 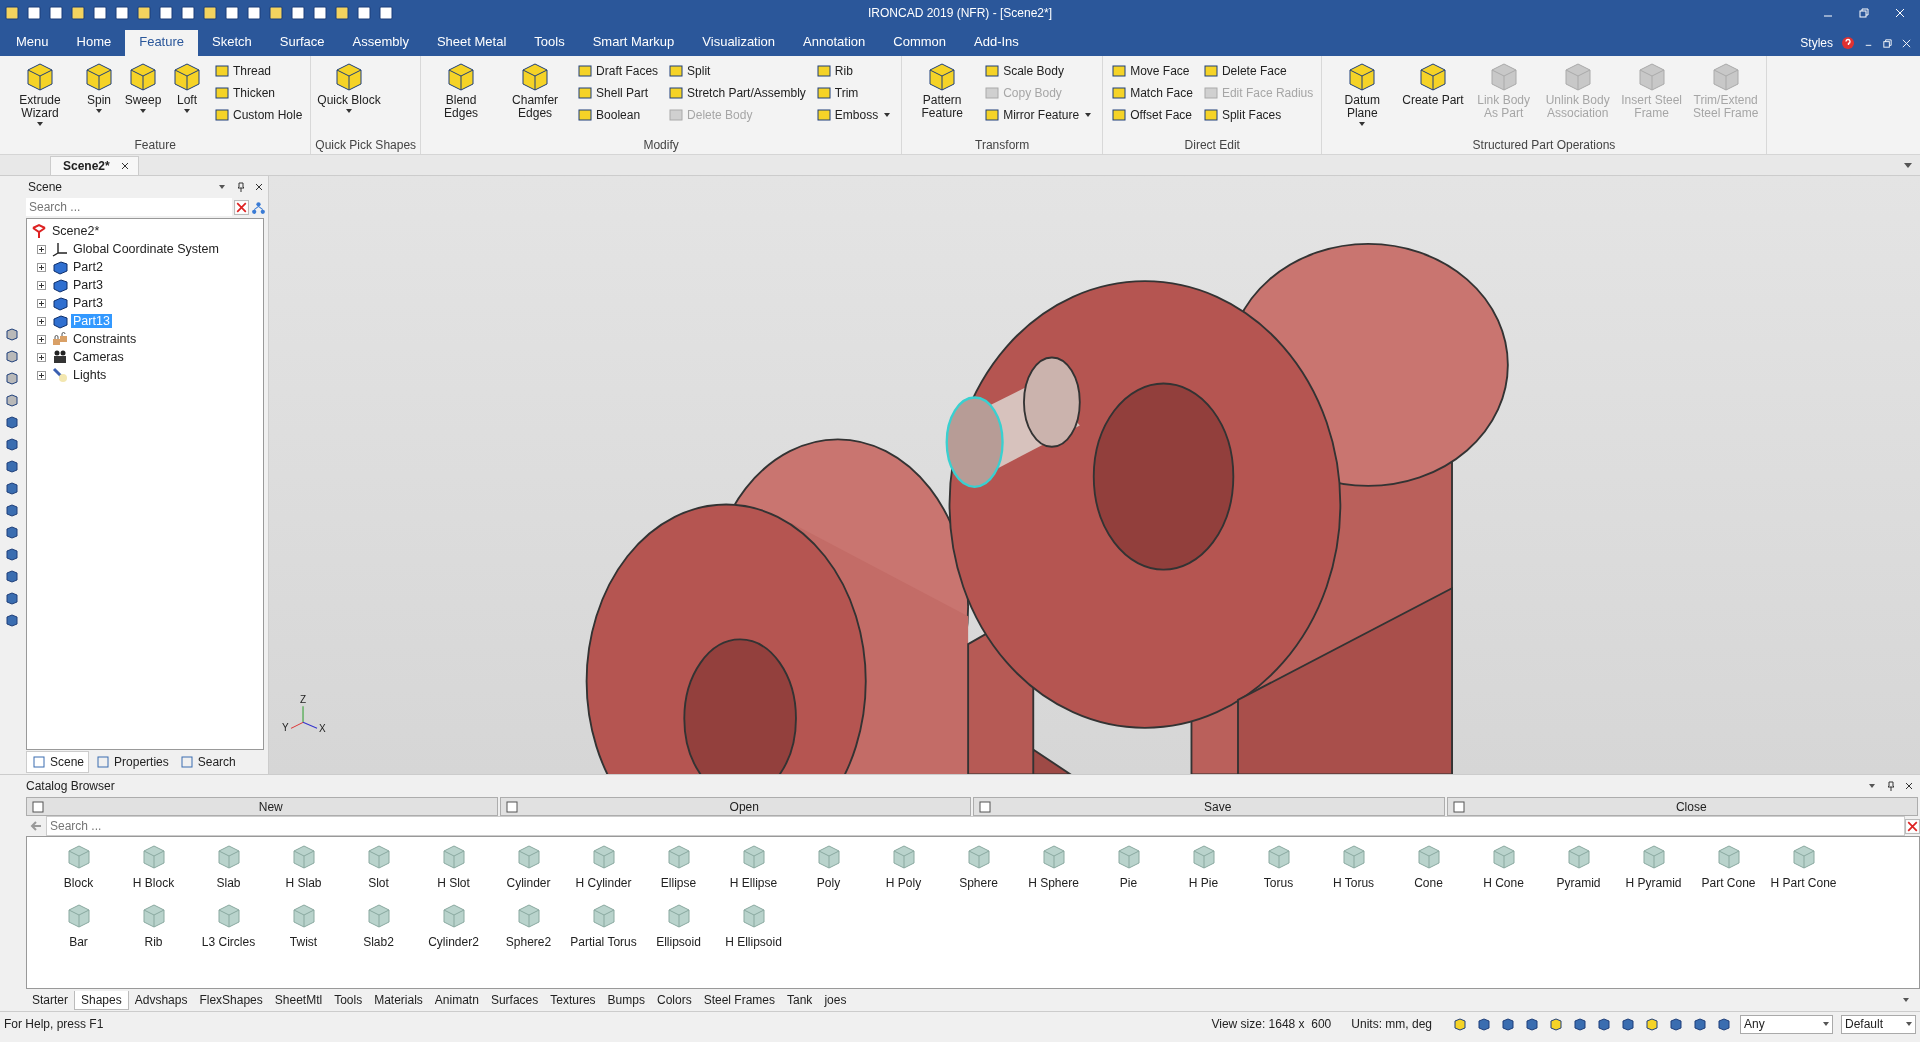 What do you see at coordinates (207, 762) in the screenshot?
I see `panel-tab: Search` at bounding box center [207, 762].